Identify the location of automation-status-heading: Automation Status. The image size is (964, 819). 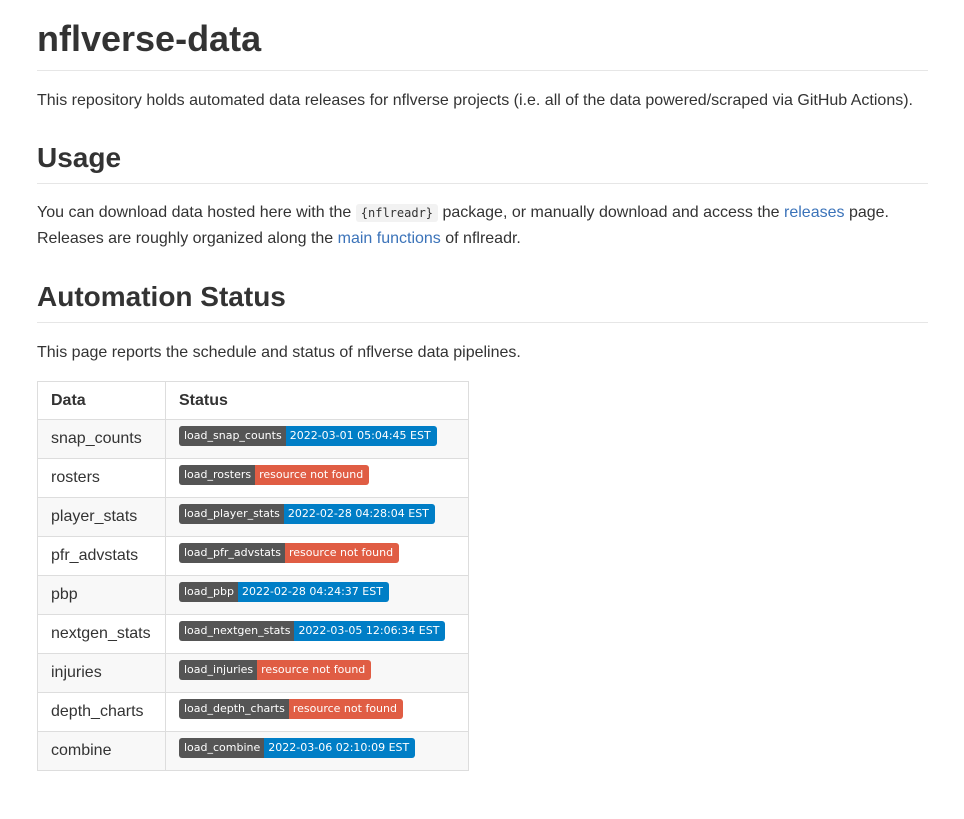
(161, 296).